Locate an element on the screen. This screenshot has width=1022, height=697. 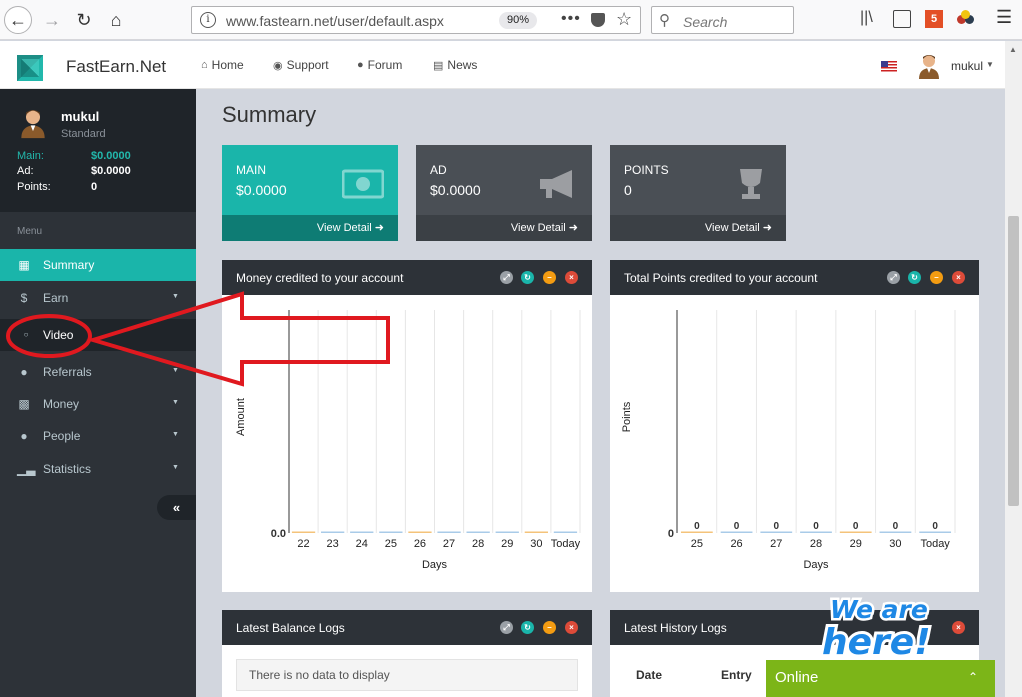
library-icon: ||\ is located at coordinates (869, 18).